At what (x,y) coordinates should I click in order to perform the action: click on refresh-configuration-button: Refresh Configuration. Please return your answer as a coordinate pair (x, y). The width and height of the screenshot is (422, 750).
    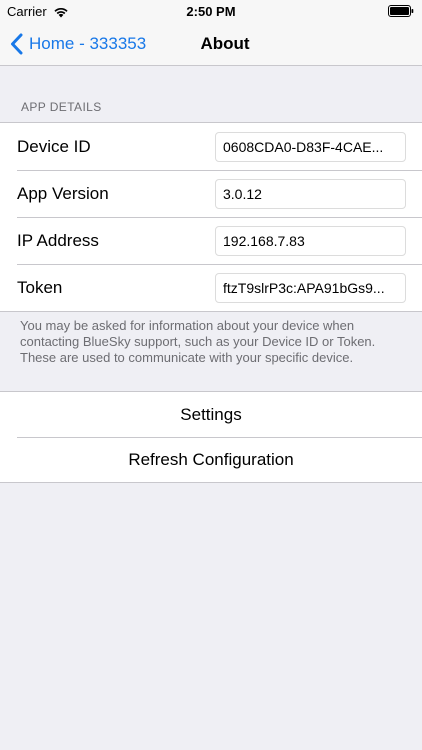
    Looking at the image, I should click on (211, 459).